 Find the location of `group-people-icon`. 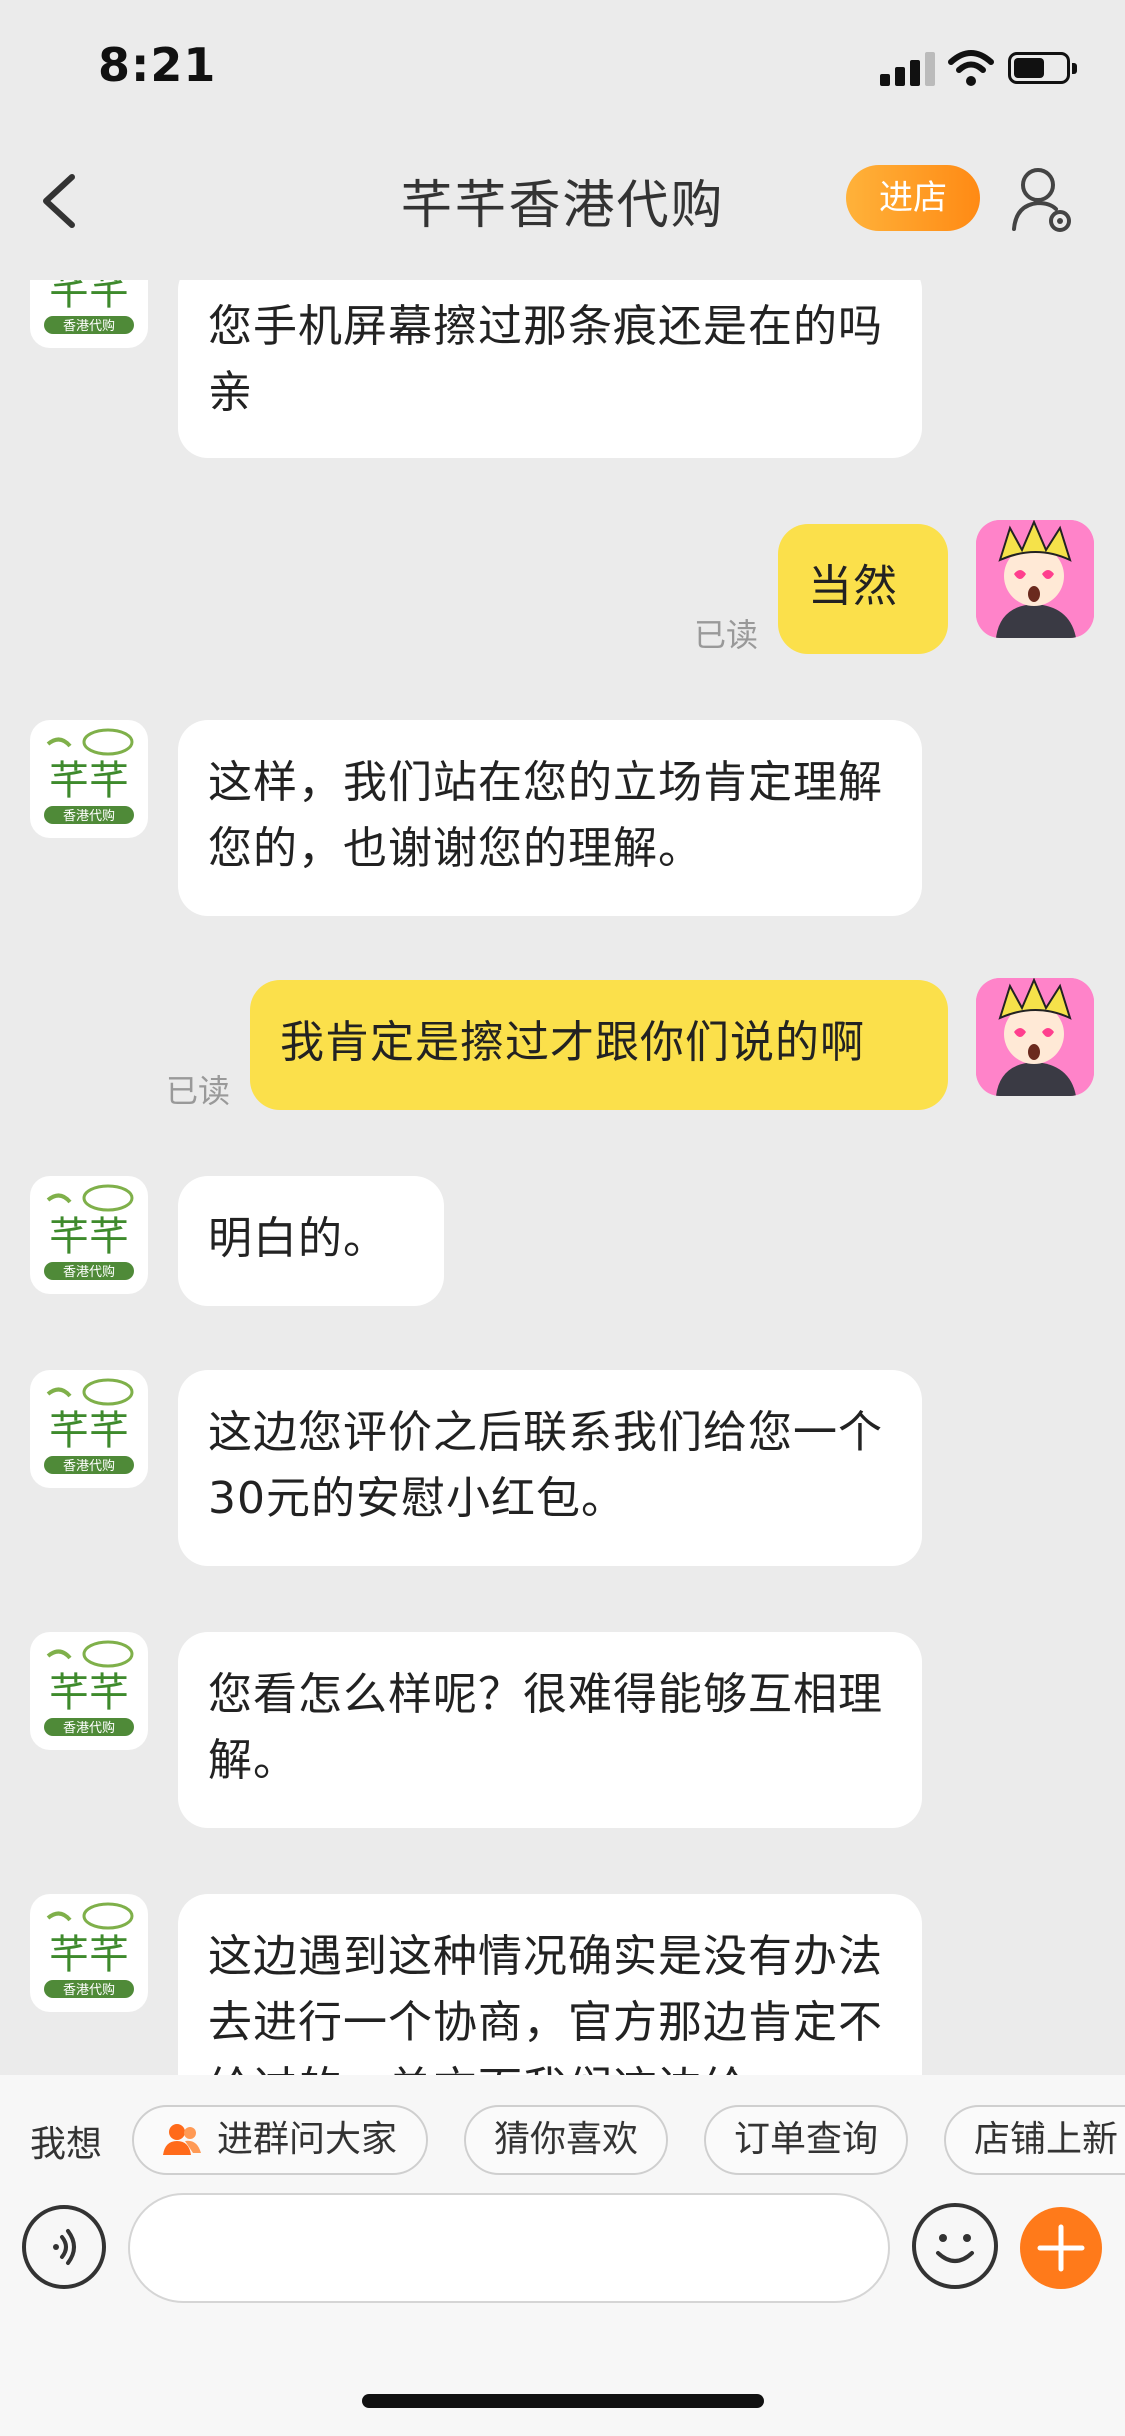

group-people-icon is located at coordinates (181, 2139).